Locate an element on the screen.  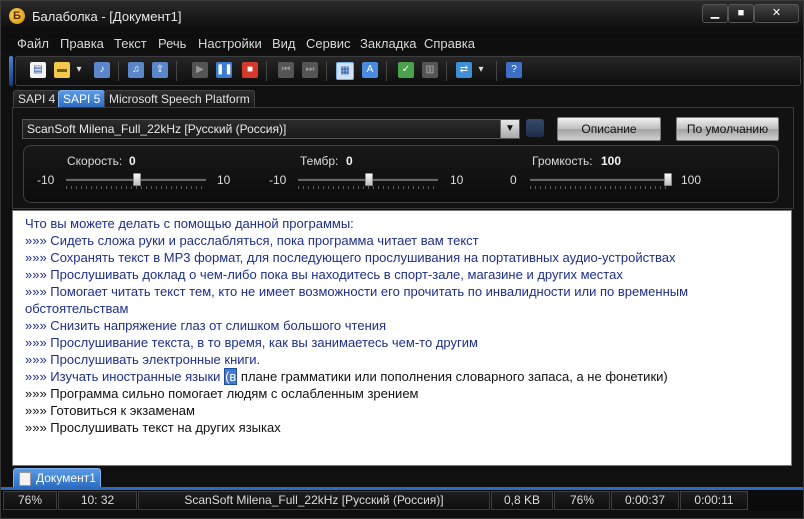
menu-file: Файл is located at coordinates (33, 43).